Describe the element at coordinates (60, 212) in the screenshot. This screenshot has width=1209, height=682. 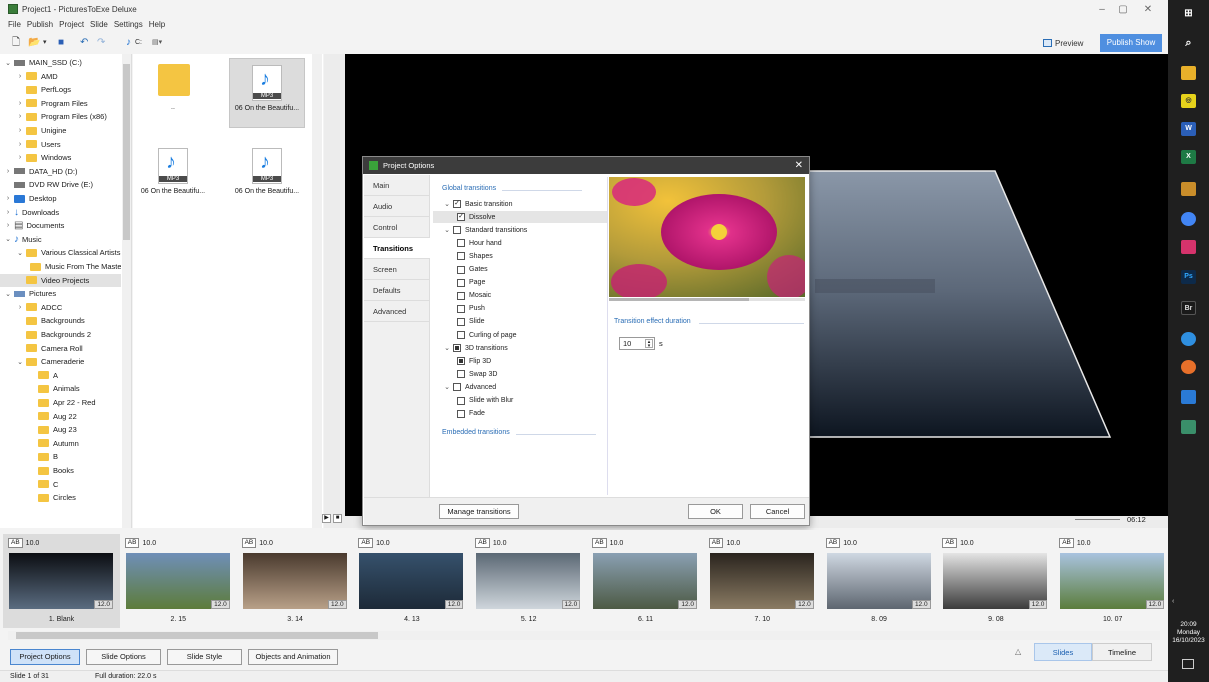
I see `tree-item: › ↓ Downloads` at that location.